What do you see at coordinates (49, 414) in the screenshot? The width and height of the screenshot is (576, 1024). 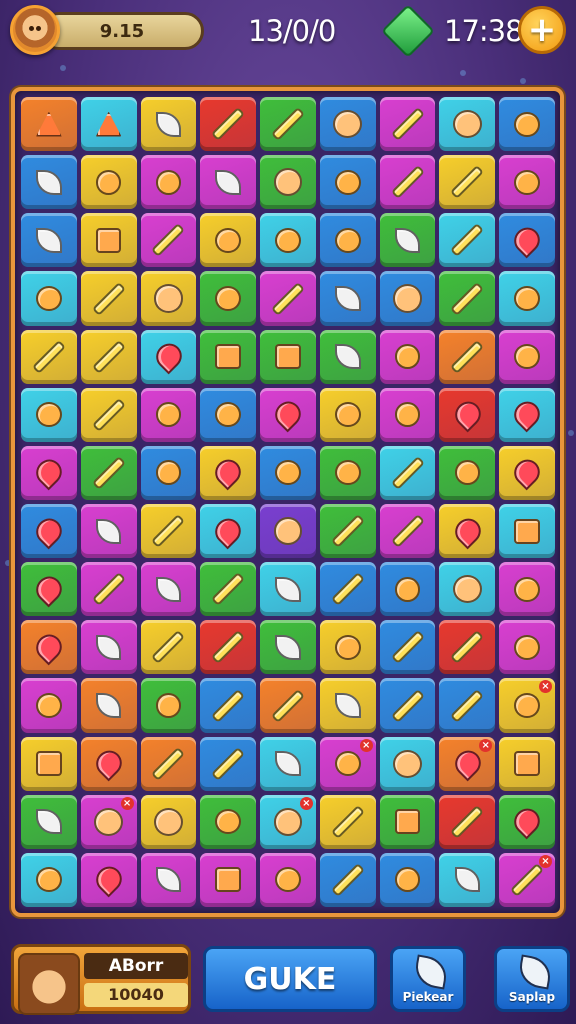 I see `tile-r5-c0` at bounding box center [49, 414].